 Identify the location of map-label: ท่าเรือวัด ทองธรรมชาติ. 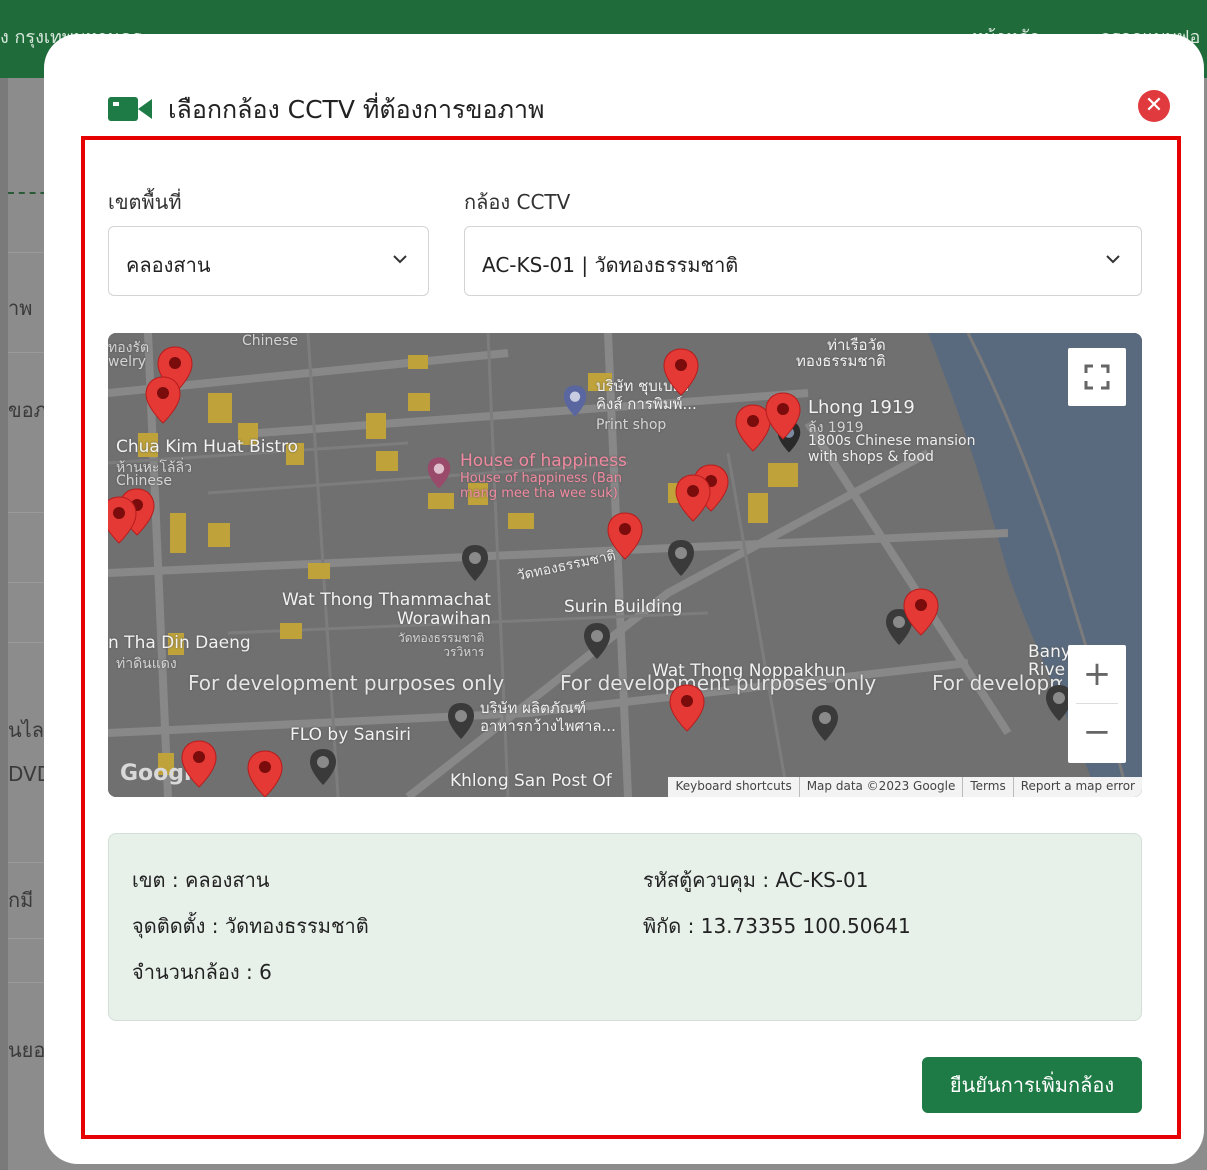
(841, 353).